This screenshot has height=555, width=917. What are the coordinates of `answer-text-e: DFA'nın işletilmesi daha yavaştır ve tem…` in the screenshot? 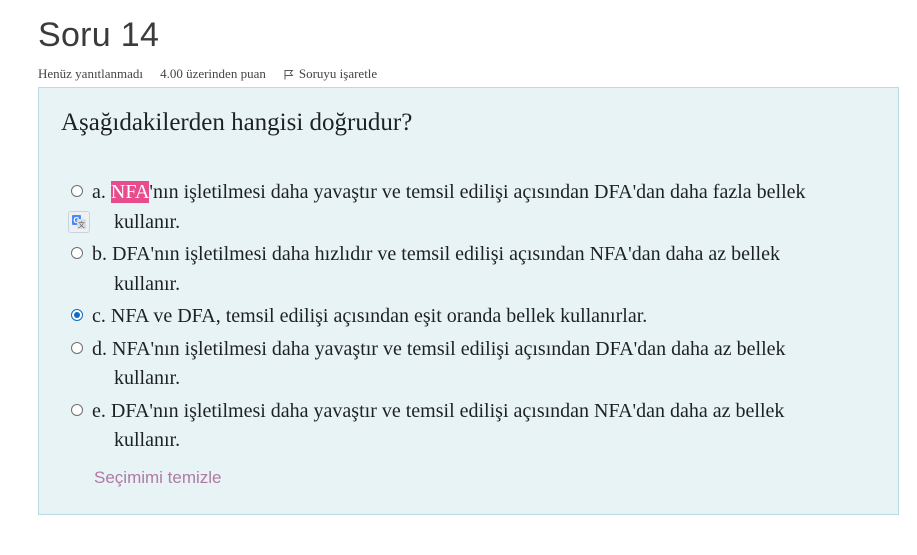 It's located at (447, 410).